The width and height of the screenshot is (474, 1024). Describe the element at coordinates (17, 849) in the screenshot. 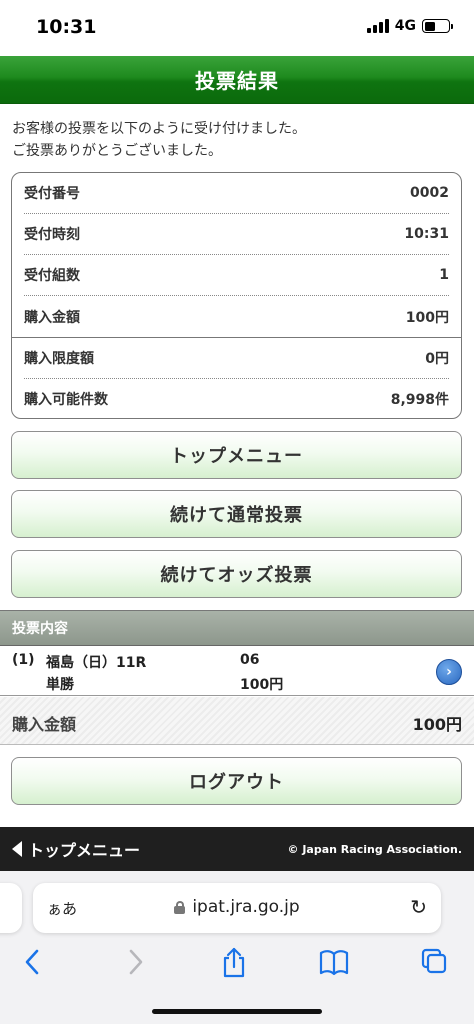

I see `back-triangle-icon` at that location.